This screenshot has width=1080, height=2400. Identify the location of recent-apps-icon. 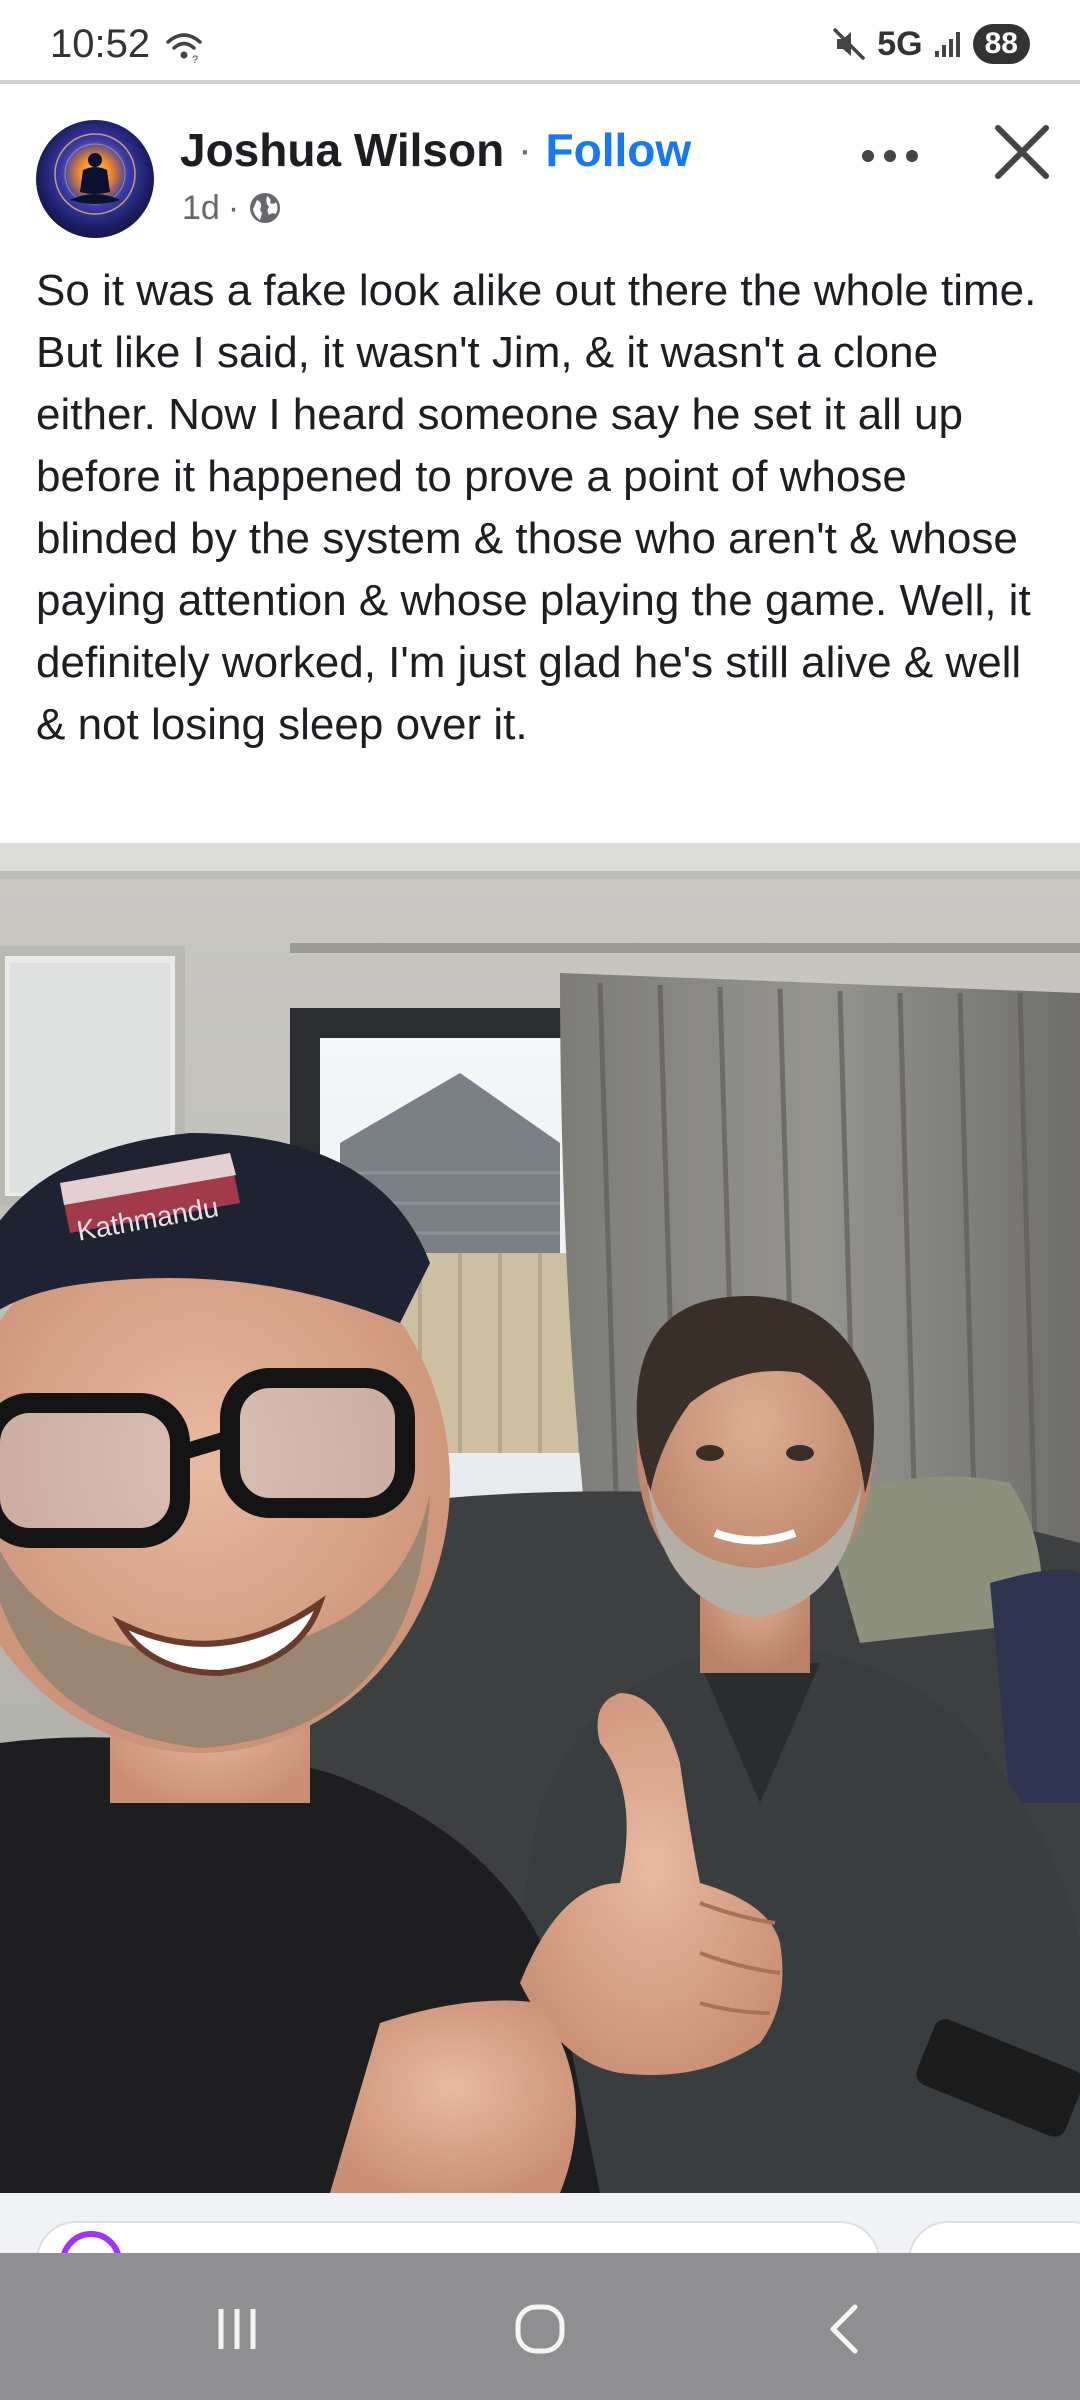
(237, 2329).